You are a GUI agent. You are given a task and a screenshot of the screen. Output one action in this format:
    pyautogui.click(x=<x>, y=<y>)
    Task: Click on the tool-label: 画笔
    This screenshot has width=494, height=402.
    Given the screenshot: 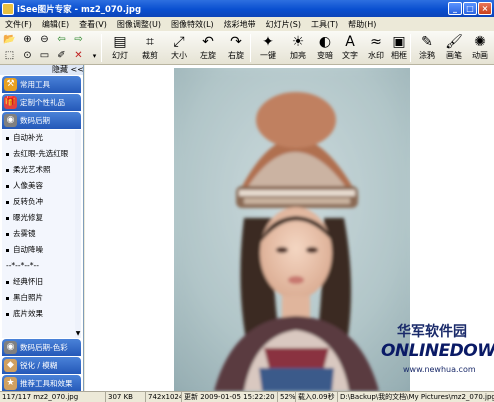 What is the action you would take?
    pyautogui.click(x=454, y=55)
    